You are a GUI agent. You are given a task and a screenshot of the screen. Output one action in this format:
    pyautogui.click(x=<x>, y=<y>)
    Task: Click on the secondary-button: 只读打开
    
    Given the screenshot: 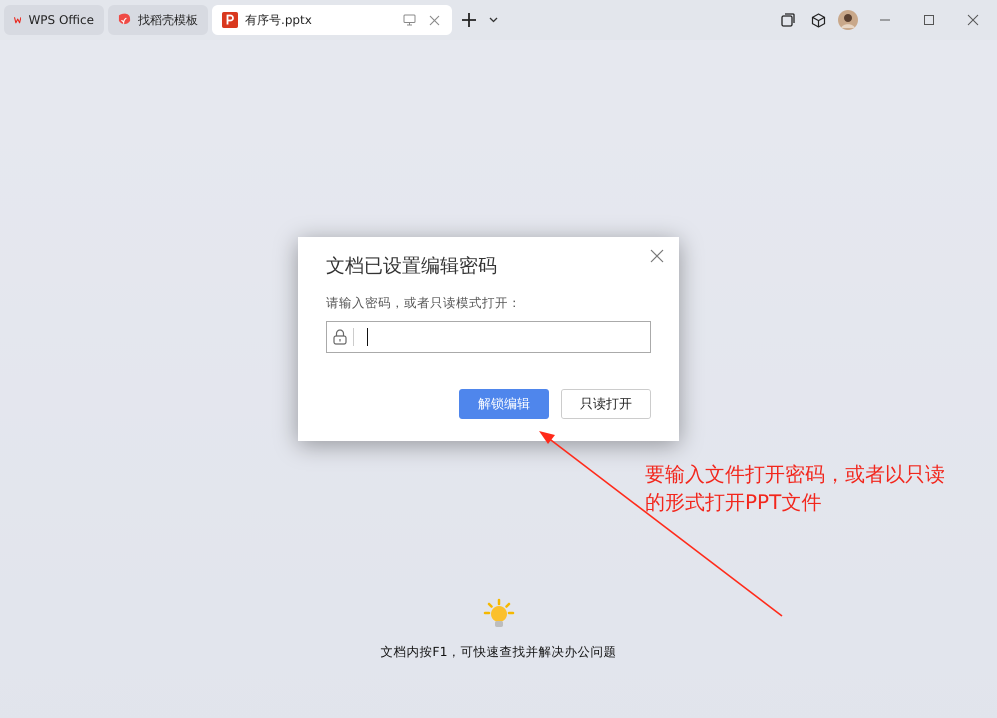 What is the action you would take?
    pyautogui.click(x=606, y=404)
    